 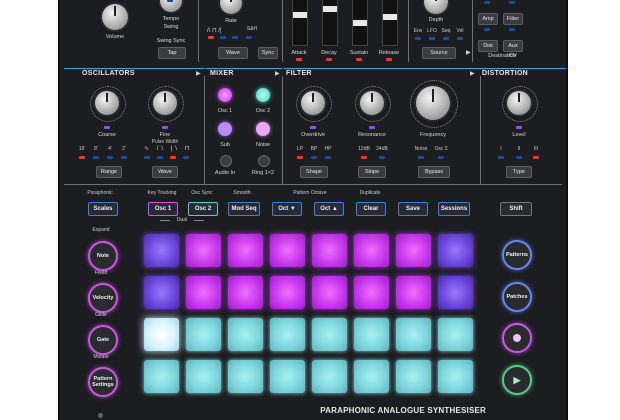 I want to click on source-button: Source, so click(x=439, y=53).